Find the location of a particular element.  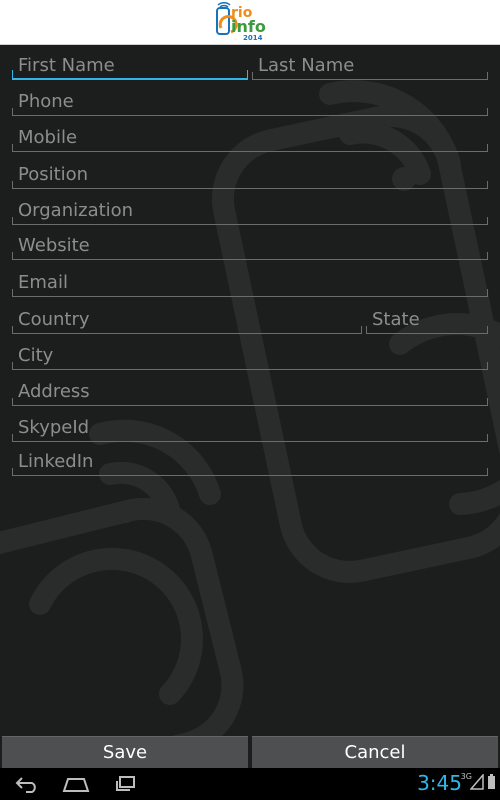

home-icon is located at coordinates (76, 784).